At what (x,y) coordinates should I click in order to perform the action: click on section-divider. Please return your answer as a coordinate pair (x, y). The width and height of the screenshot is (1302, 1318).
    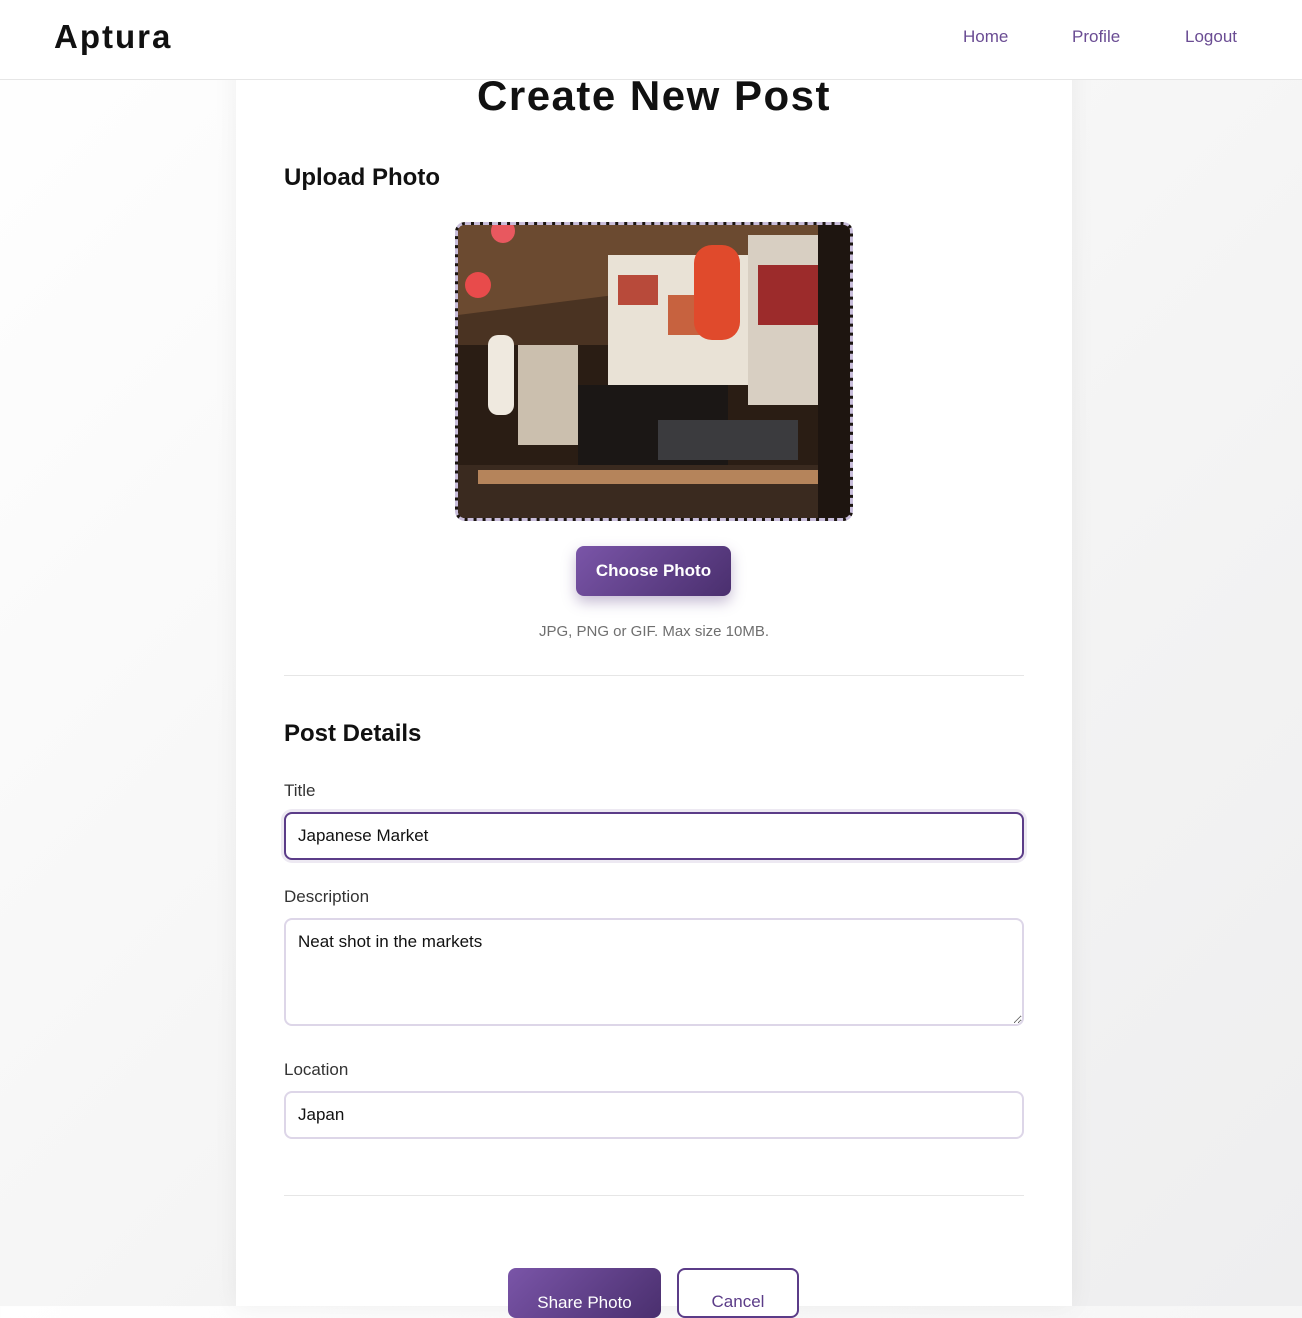
    Looking at the image, I should click on (654, 675).